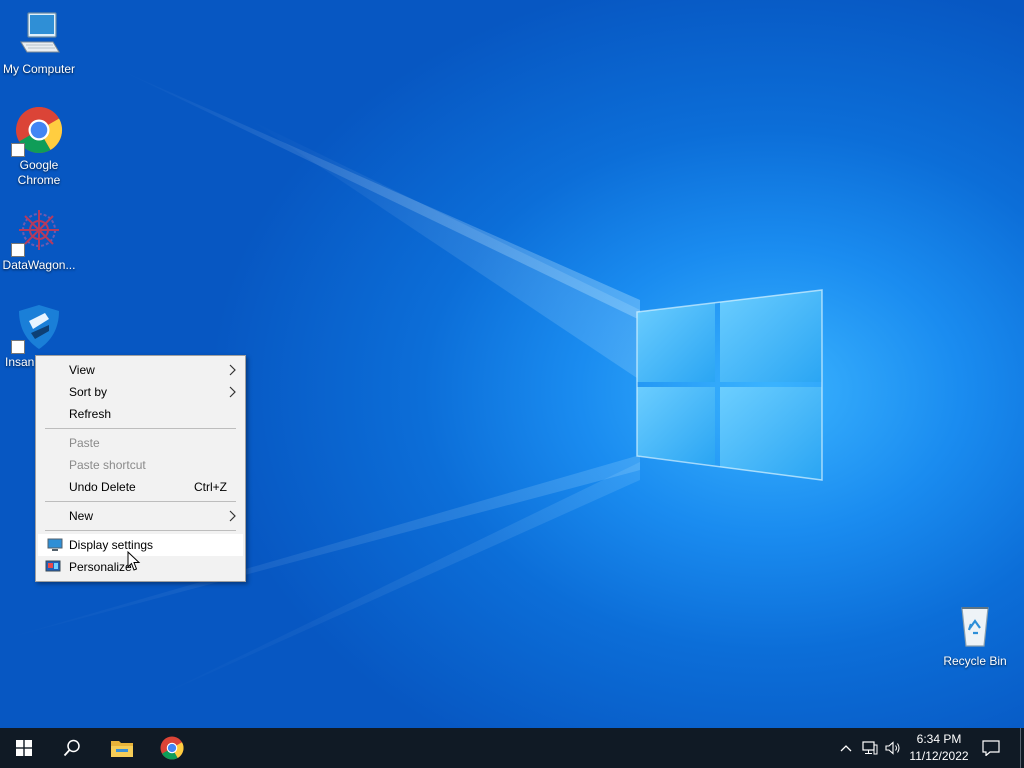  I want to click on taskbar-clock: 6:34 PM 11/12/2022, so click(939, 748).